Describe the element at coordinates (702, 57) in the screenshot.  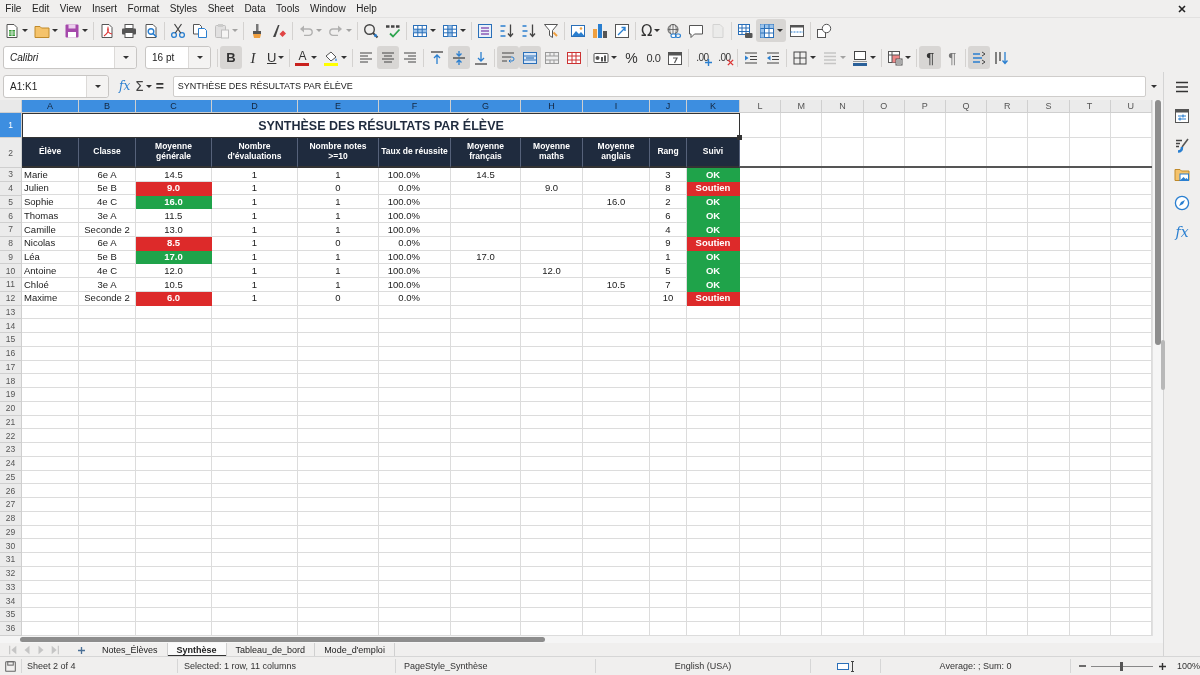
I see `add-decimal-button: .00` at that location.